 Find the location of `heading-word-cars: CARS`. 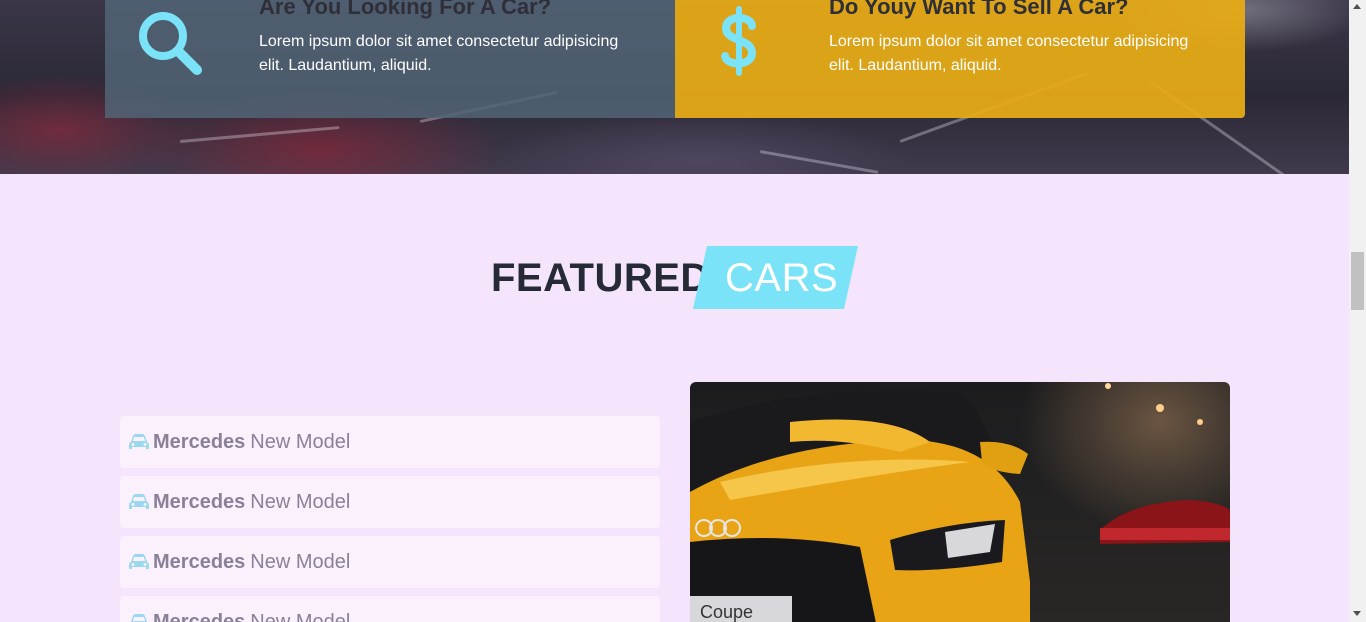

heading-word-cars: CARS is located at coordinates (782, 278).